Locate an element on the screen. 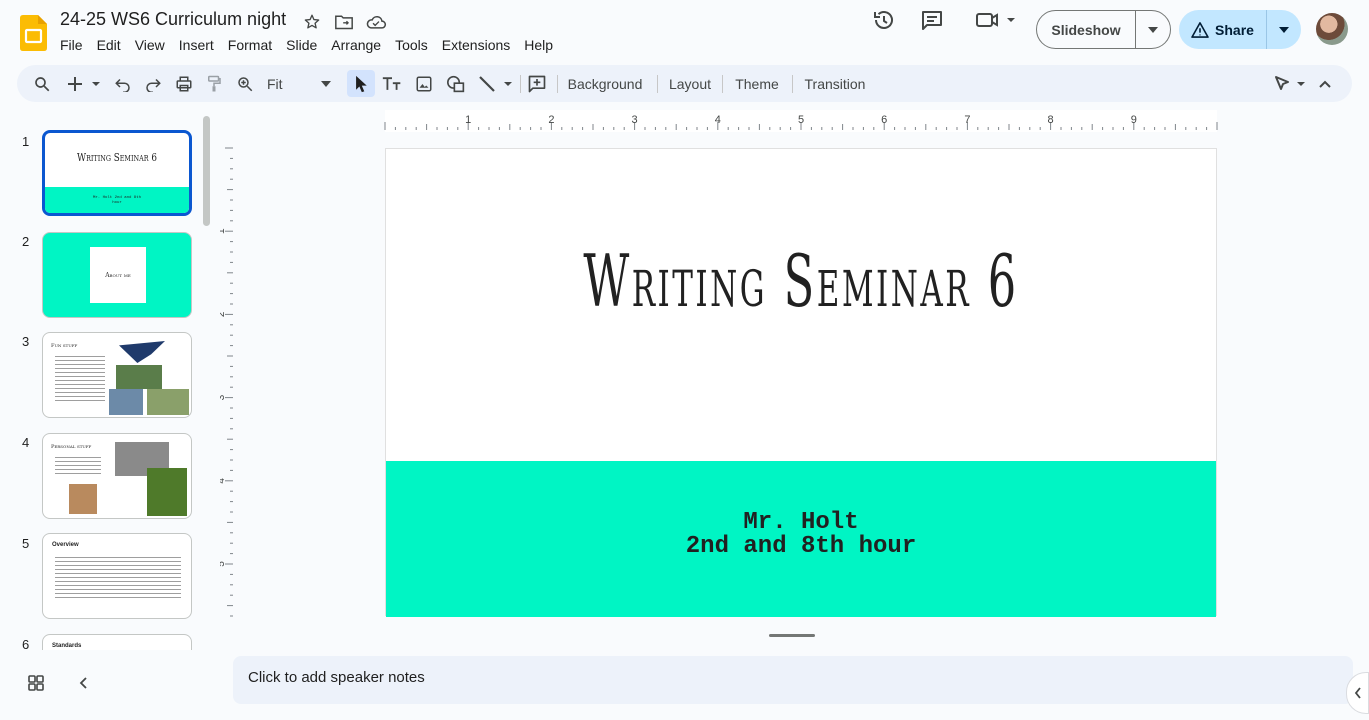 The width and height of the screenshot is (1369, 720). theme-label: Theme is located at coordinates (757, 83).